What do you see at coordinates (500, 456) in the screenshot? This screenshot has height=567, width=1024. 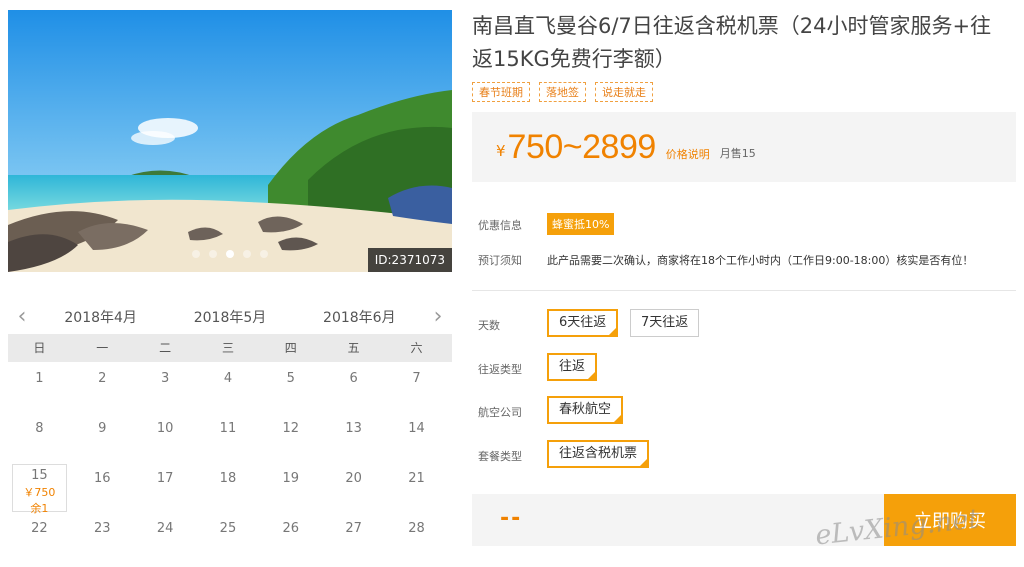 I see `package-label: 套餐类型` at bounding box center [500, 456].